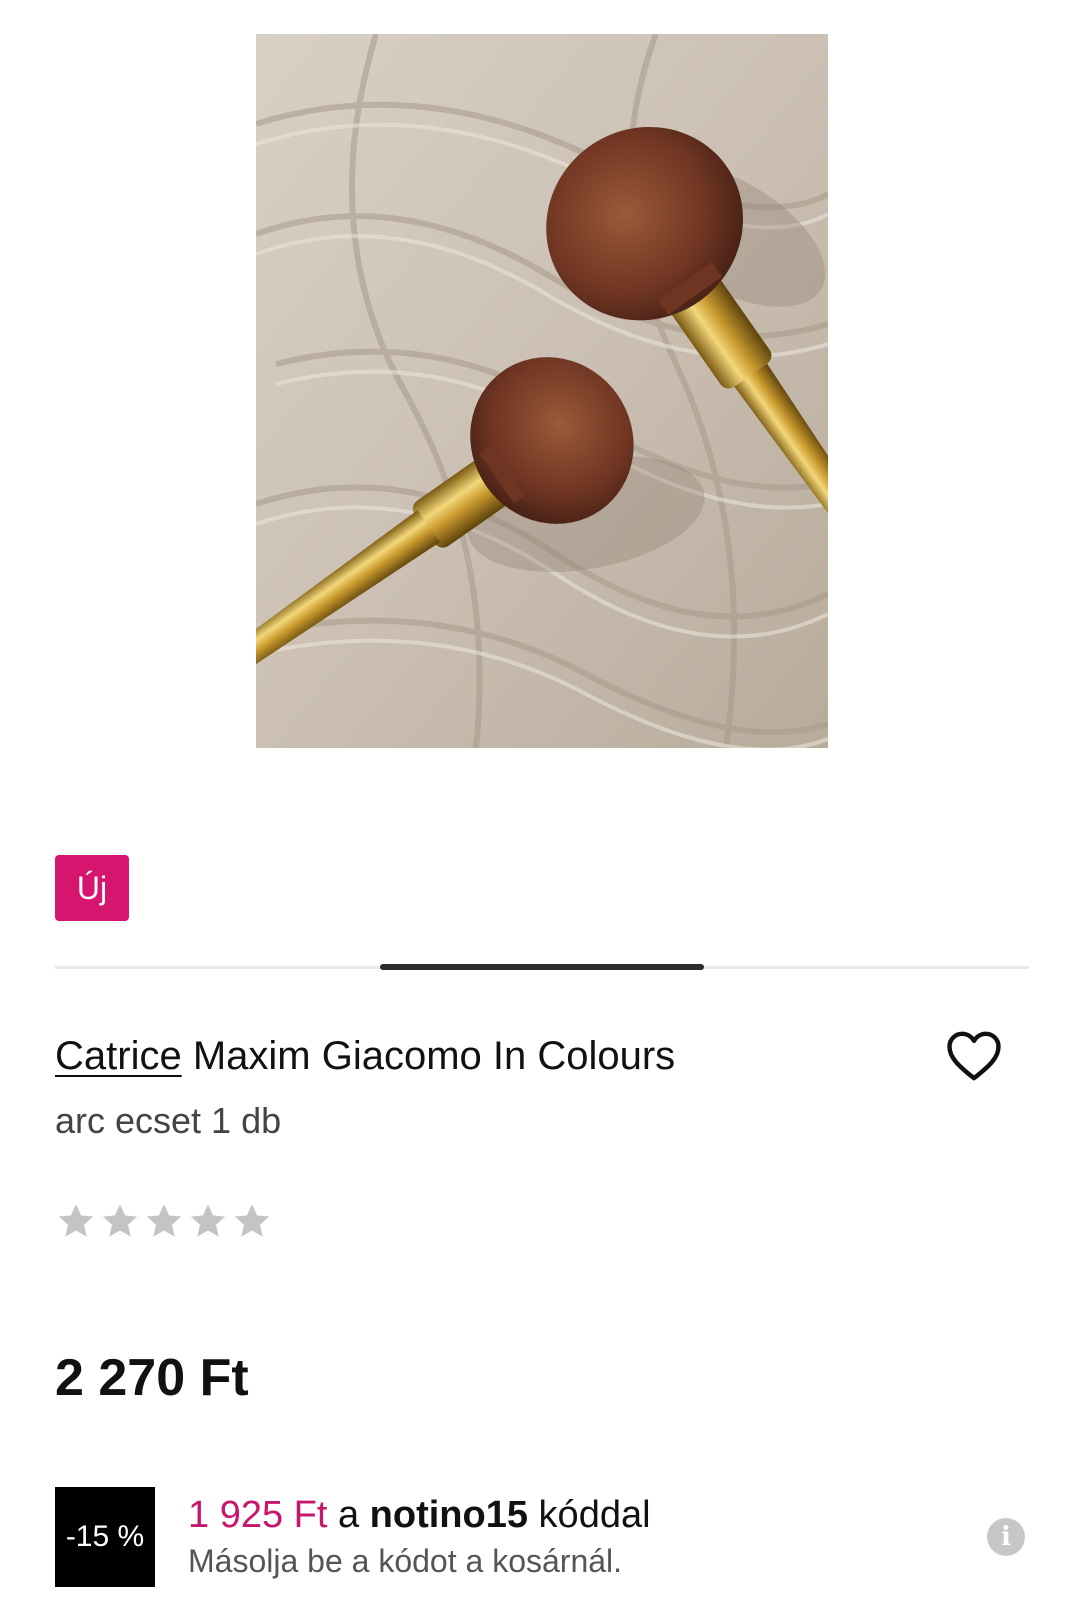 This screenshot has height=1620, width=1080. I want to click on rating-stars, so click(164, 1221).